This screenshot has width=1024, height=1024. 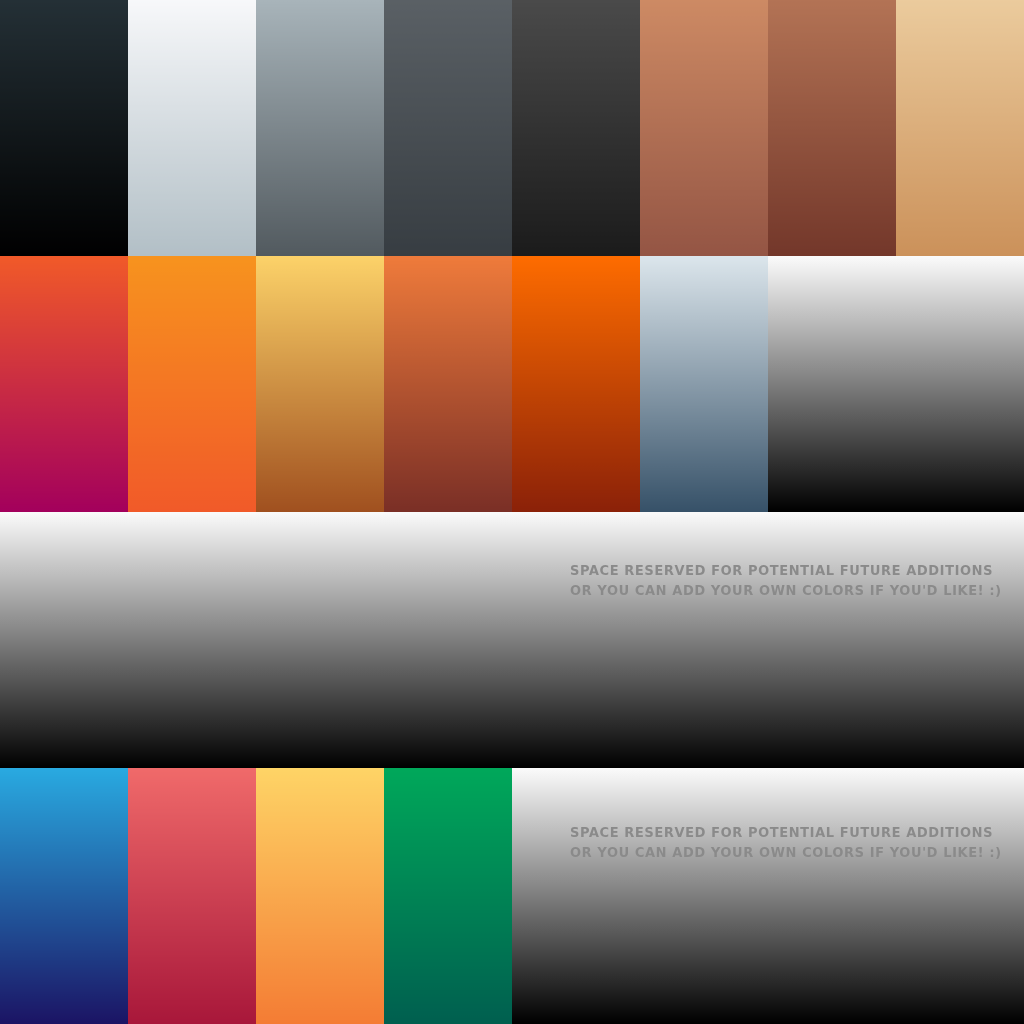 I want to click on swatch-steel-blue, so click(x=704, y=384).